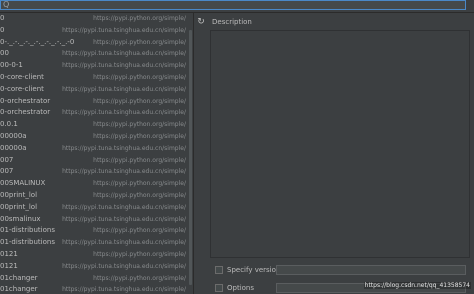 Image resolution: width=474 pixels, height=294 pixels. I want to click on package-name: 0-._.-._.-._.-._.-._.-._.-0, so click(37, 41).